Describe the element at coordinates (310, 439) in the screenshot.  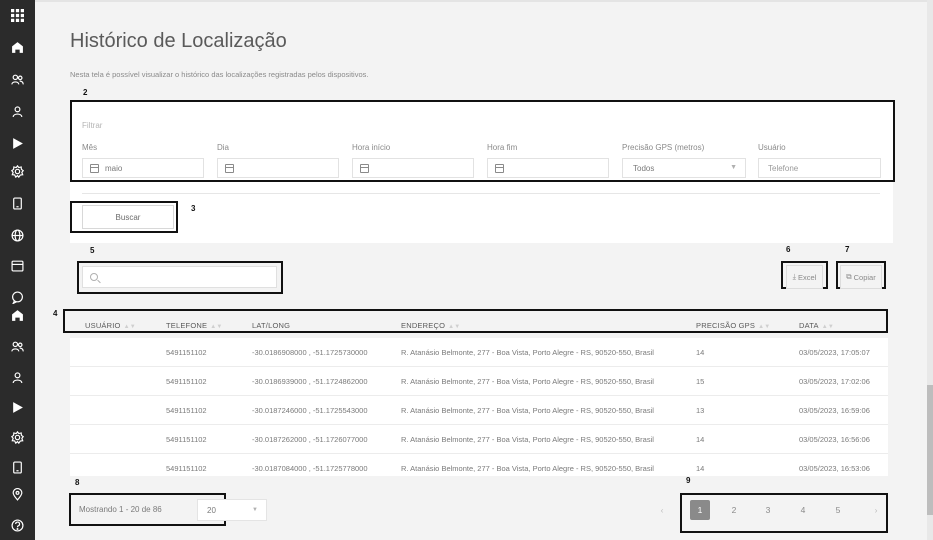
I see `cell-latlong: -30.0187262000 , -51.1726077000` at that location.